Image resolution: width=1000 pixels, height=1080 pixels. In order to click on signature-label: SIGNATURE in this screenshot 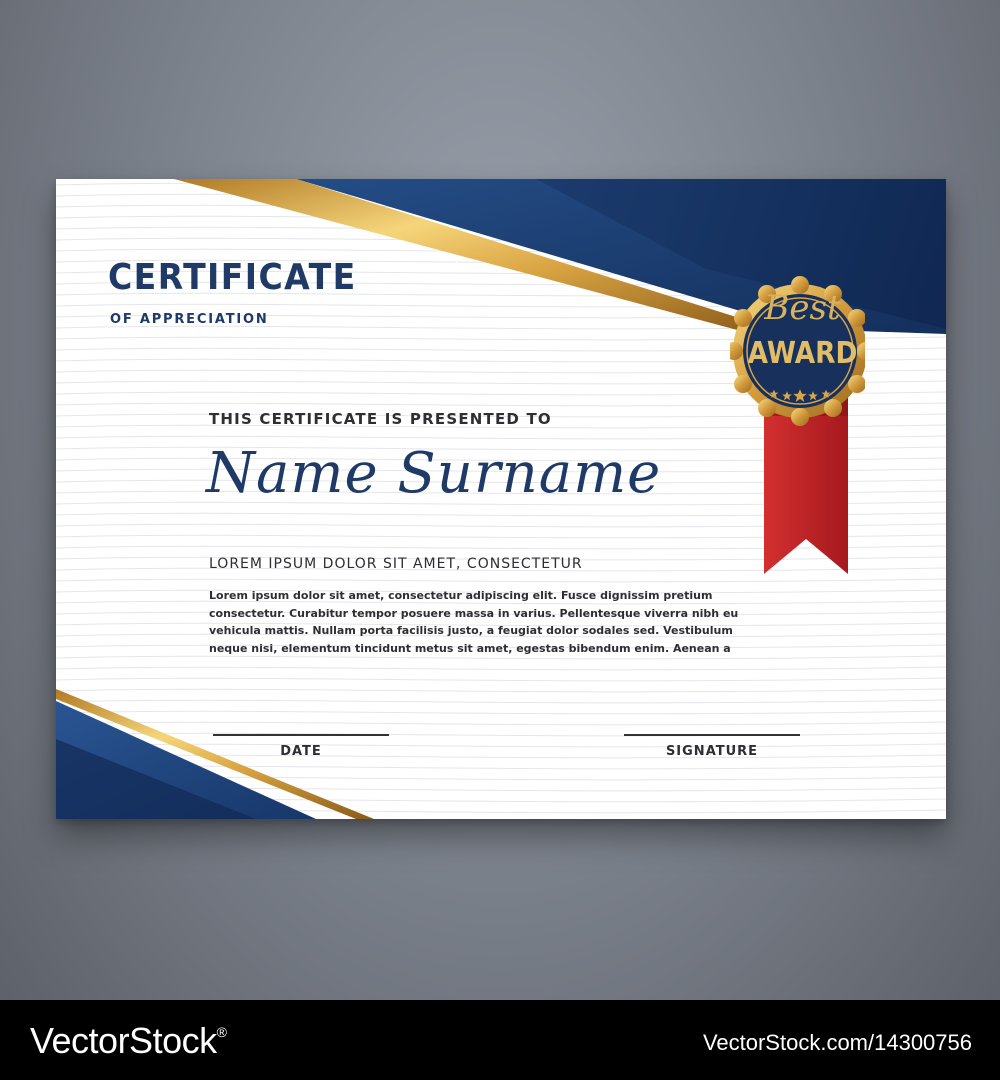, I will do `click(712, 751)`.